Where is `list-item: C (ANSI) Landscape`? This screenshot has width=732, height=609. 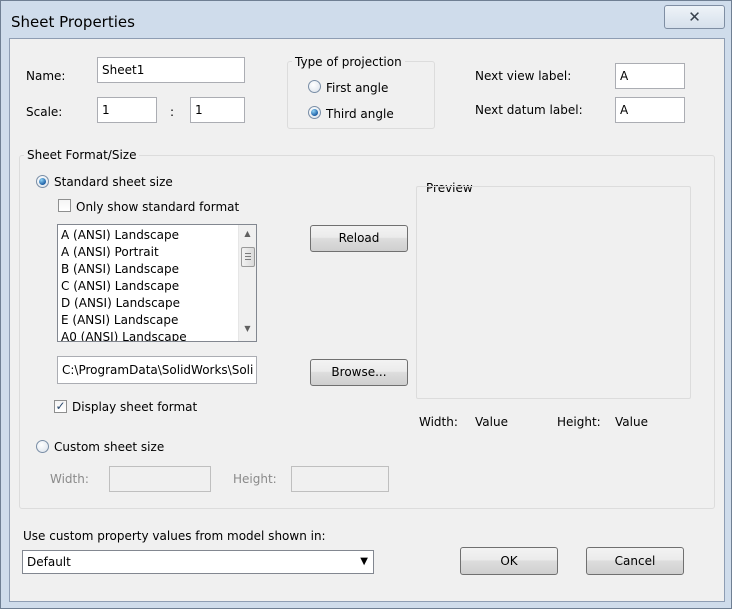 list-item: C (ANSI) Landscape is located at coordinates (120, 286).